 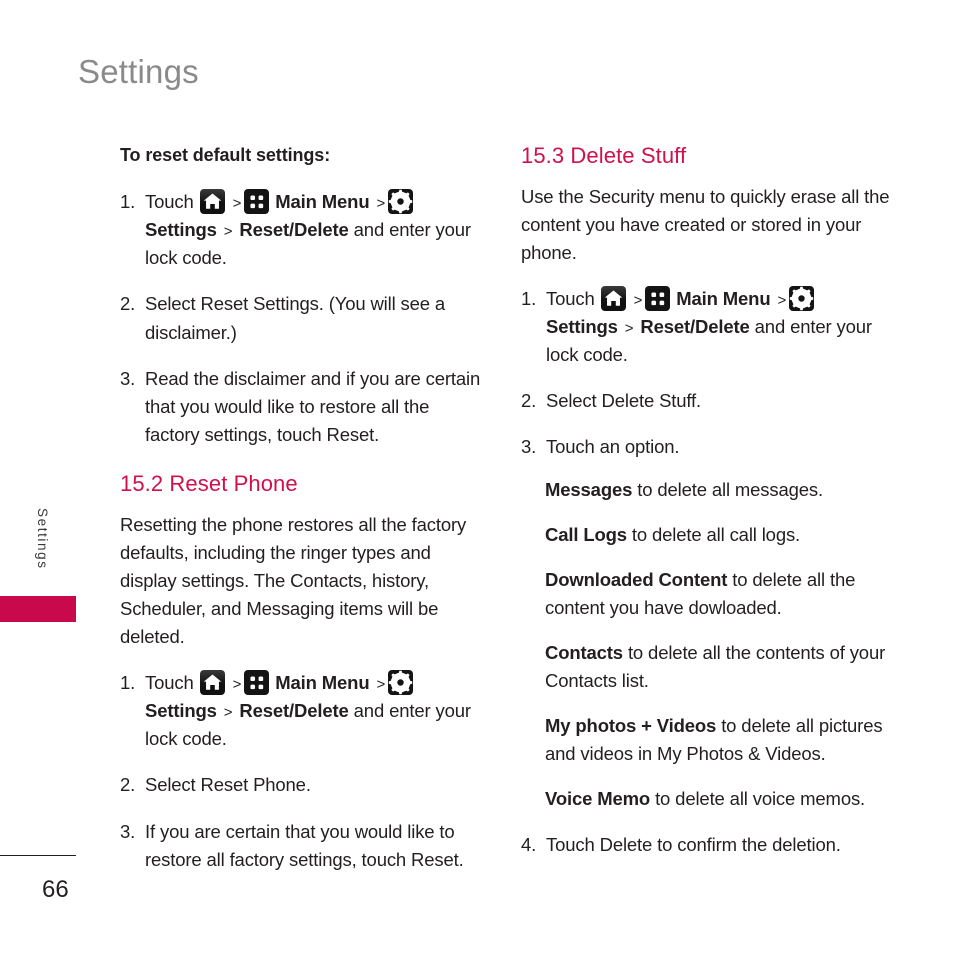 What do you see at coordinates (138, 71) in the screenshot?
I see `page-title: Settings` at bounding box center [138, 71].